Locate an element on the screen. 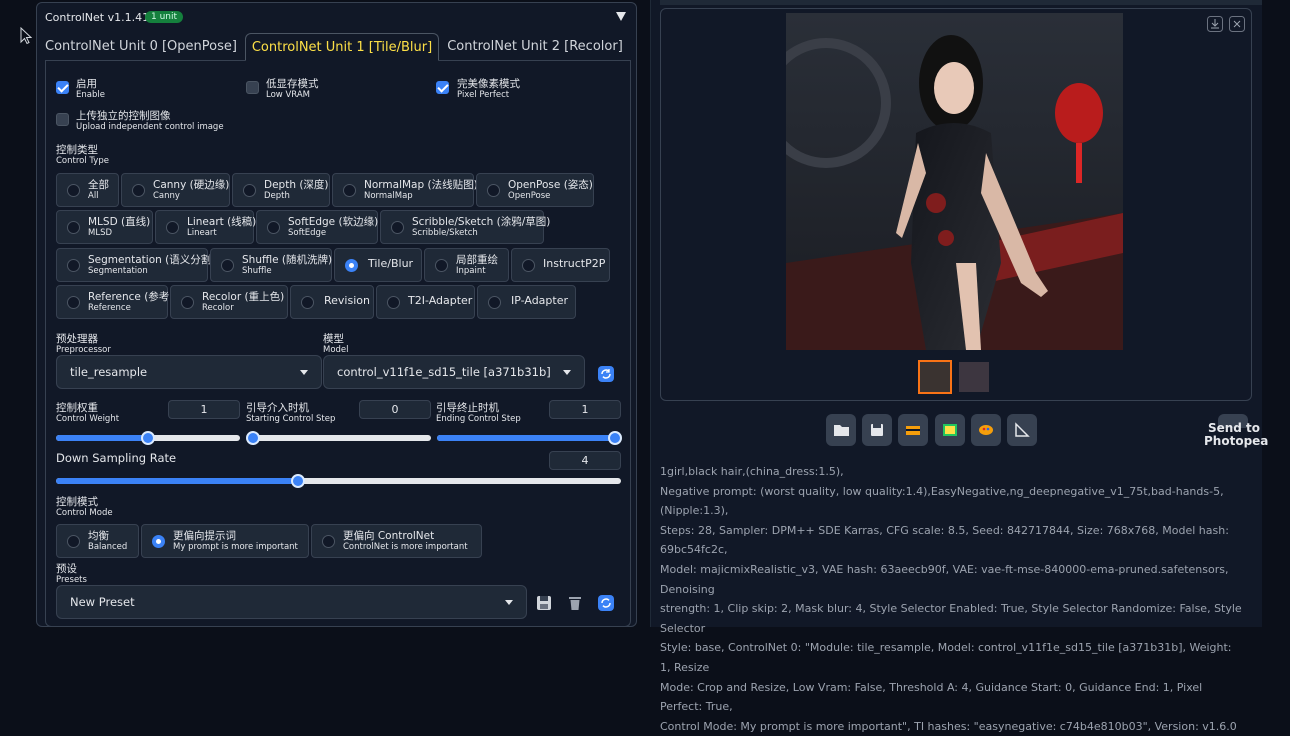 This screenshot has width=1290, height=736. control-type-ip-adapter: IP-Adapter is located at coordinates (526, 302).